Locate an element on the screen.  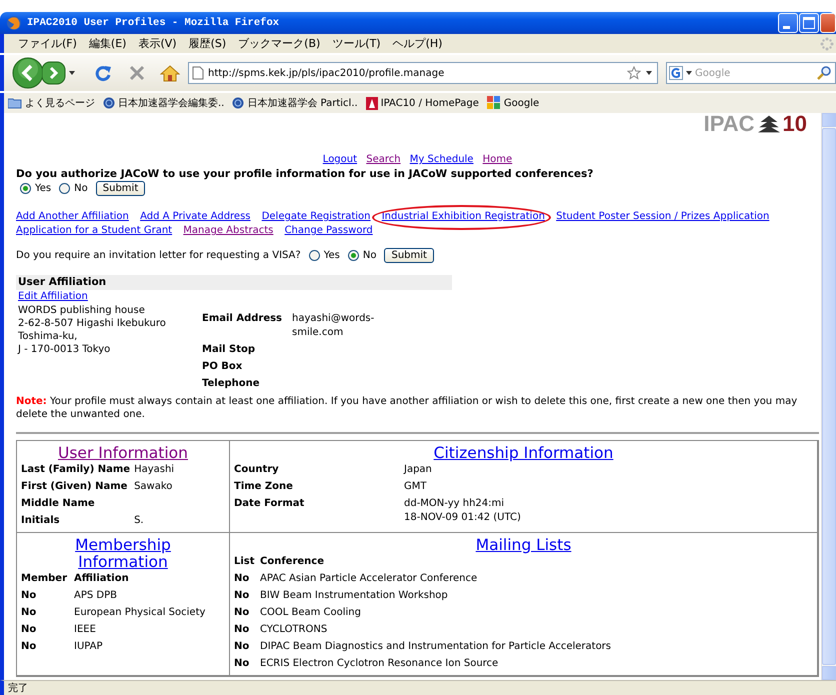
stop-icon is located at coordinates (137, 73).